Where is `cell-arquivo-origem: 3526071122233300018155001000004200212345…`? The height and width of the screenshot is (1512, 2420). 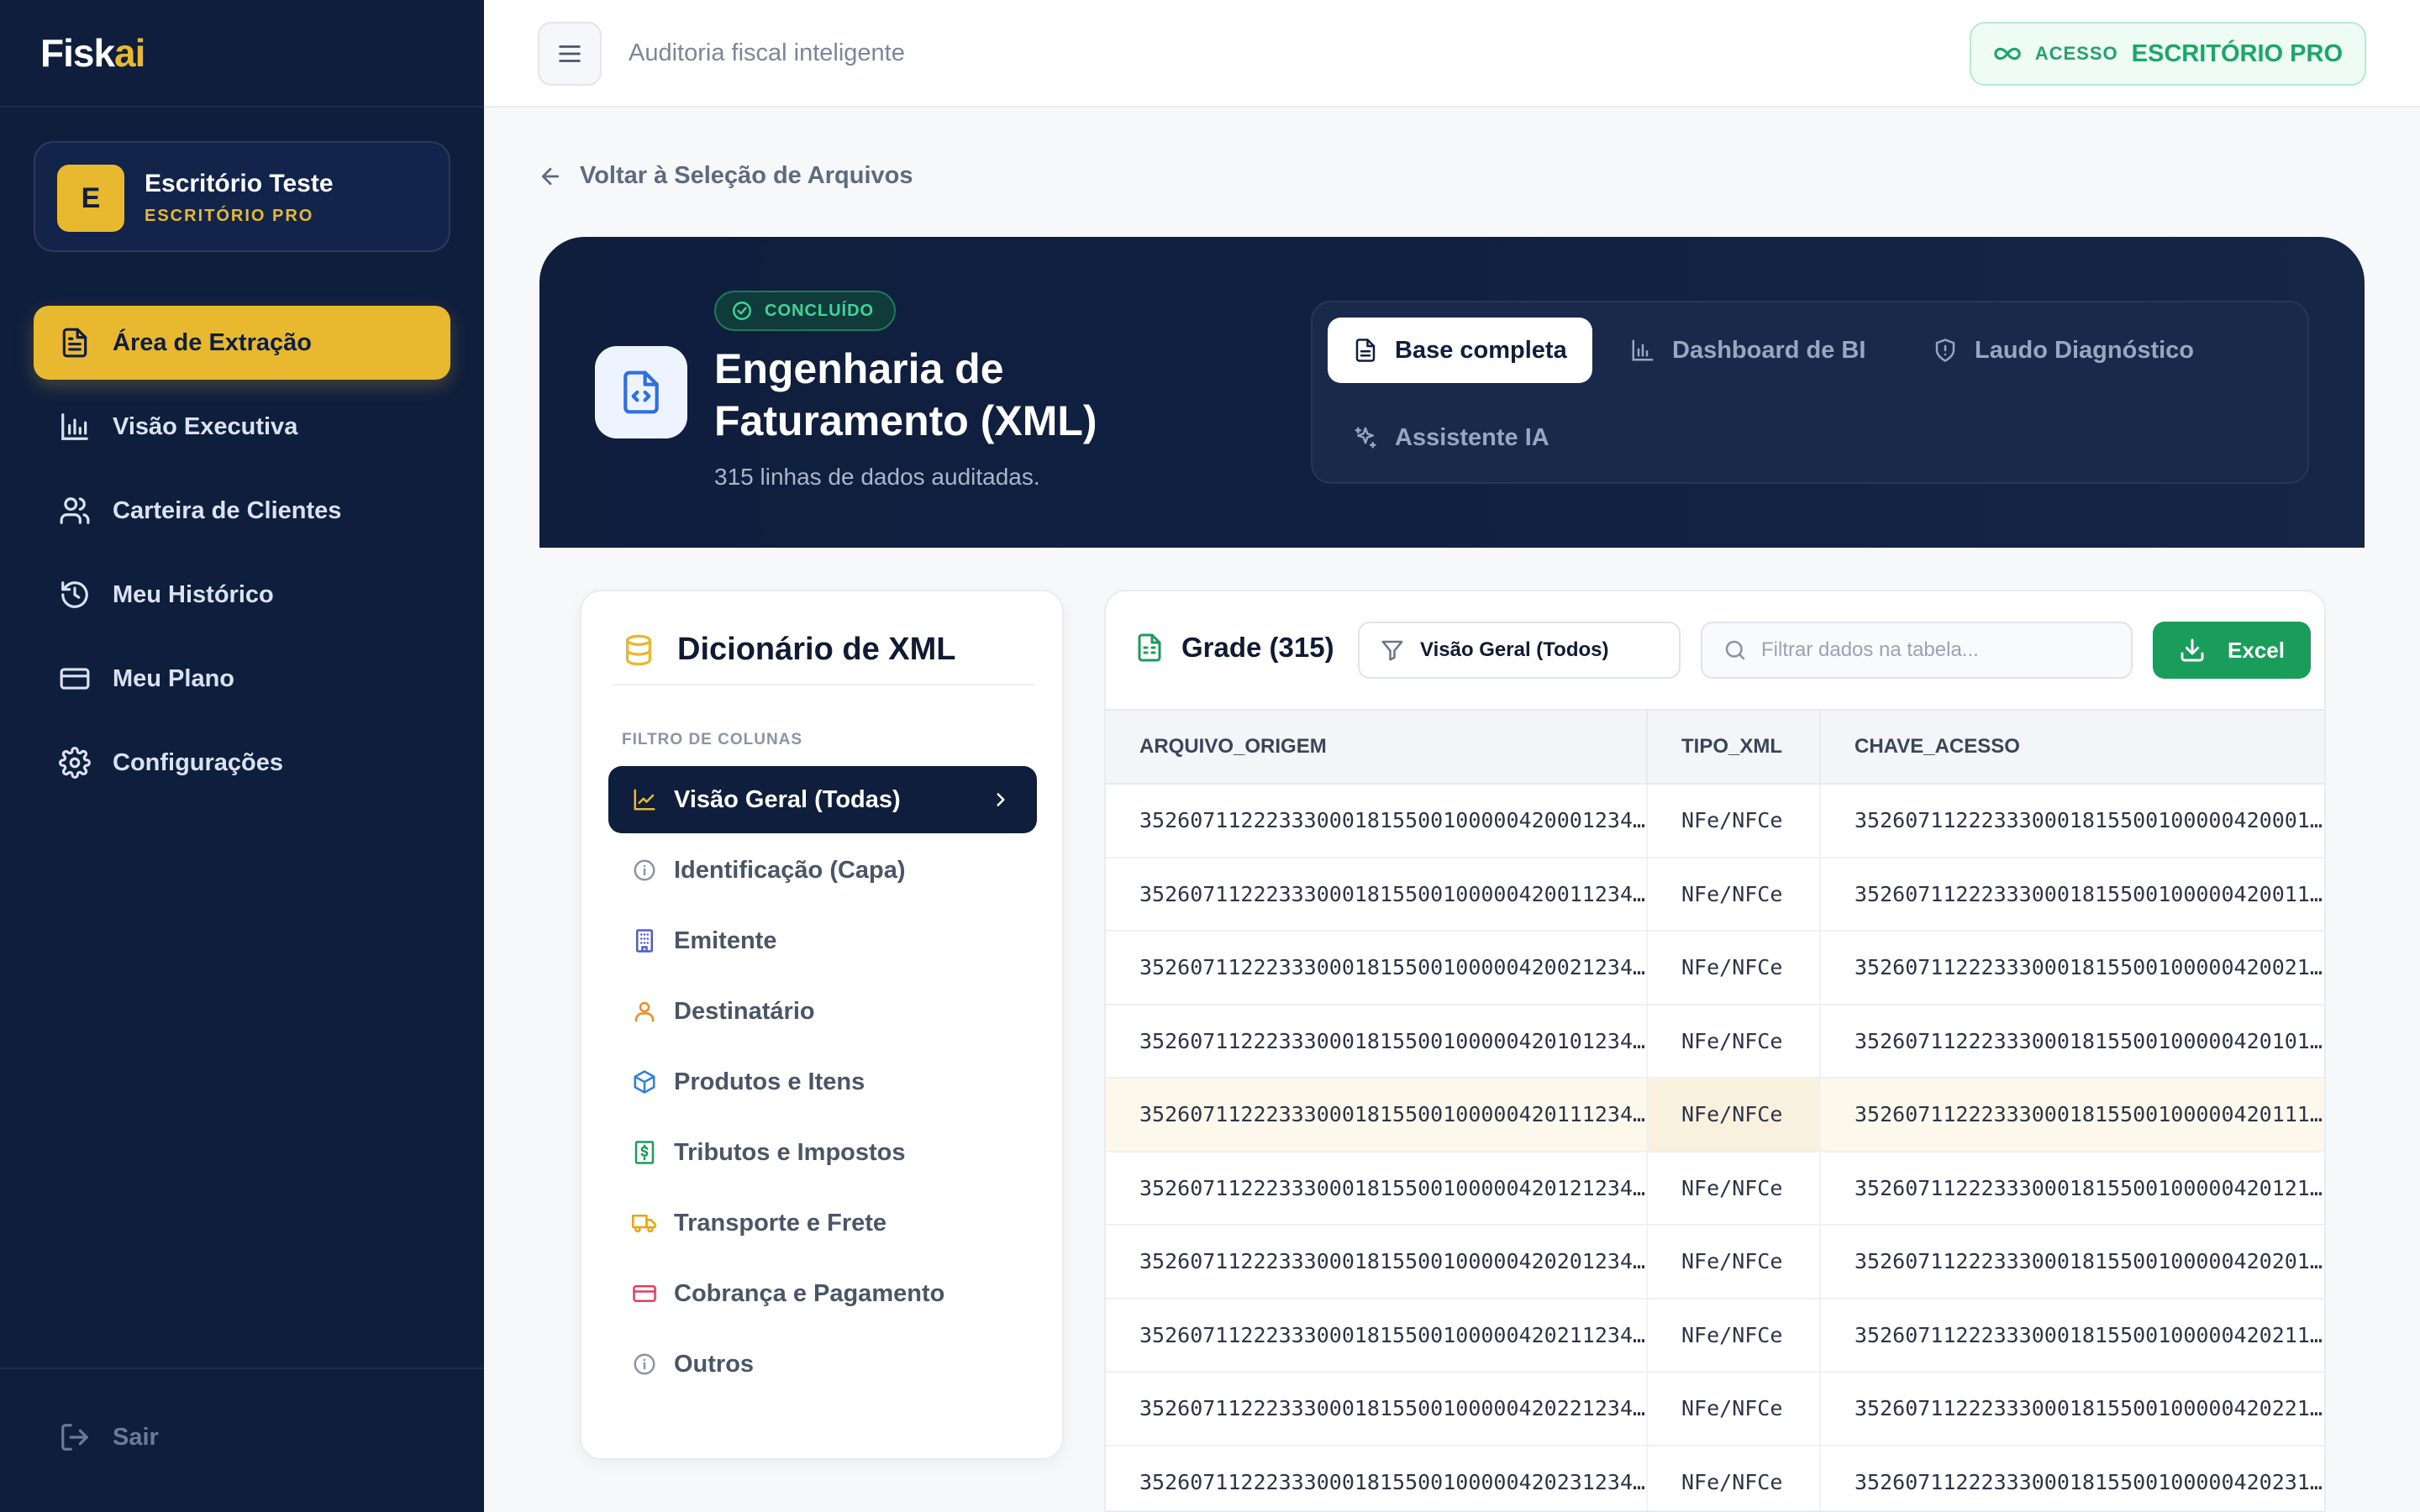
cell-arquivo-origem: 3526071122233300018155001000004200212345… is located at coordinates (1377, 968).